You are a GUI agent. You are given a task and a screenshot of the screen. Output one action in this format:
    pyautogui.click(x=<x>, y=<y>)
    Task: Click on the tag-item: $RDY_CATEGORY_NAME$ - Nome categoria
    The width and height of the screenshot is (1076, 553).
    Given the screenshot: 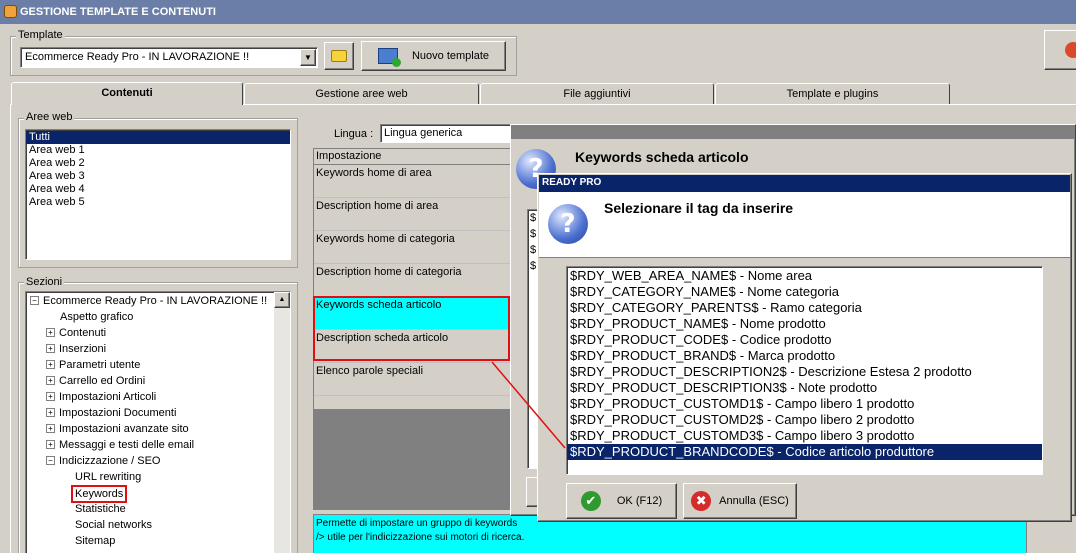 What is the action you would take?
    pyautogui.click(x=804, y=292)
    